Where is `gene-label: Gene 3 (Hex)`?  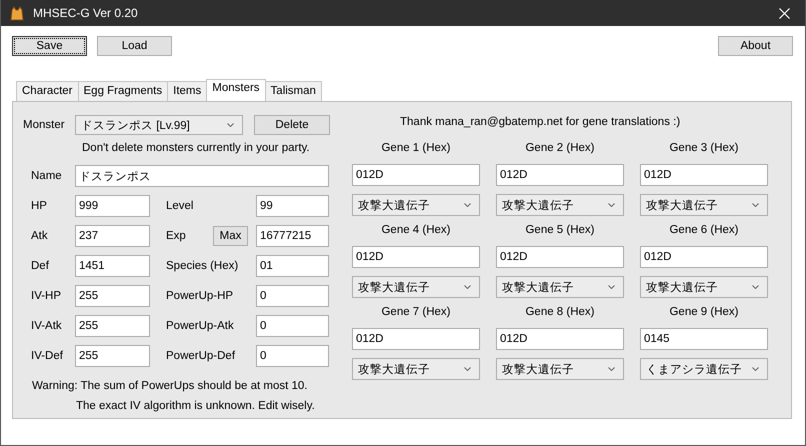 gene-label: Gene 3 (Hex) is located at coordinates (704, 149).